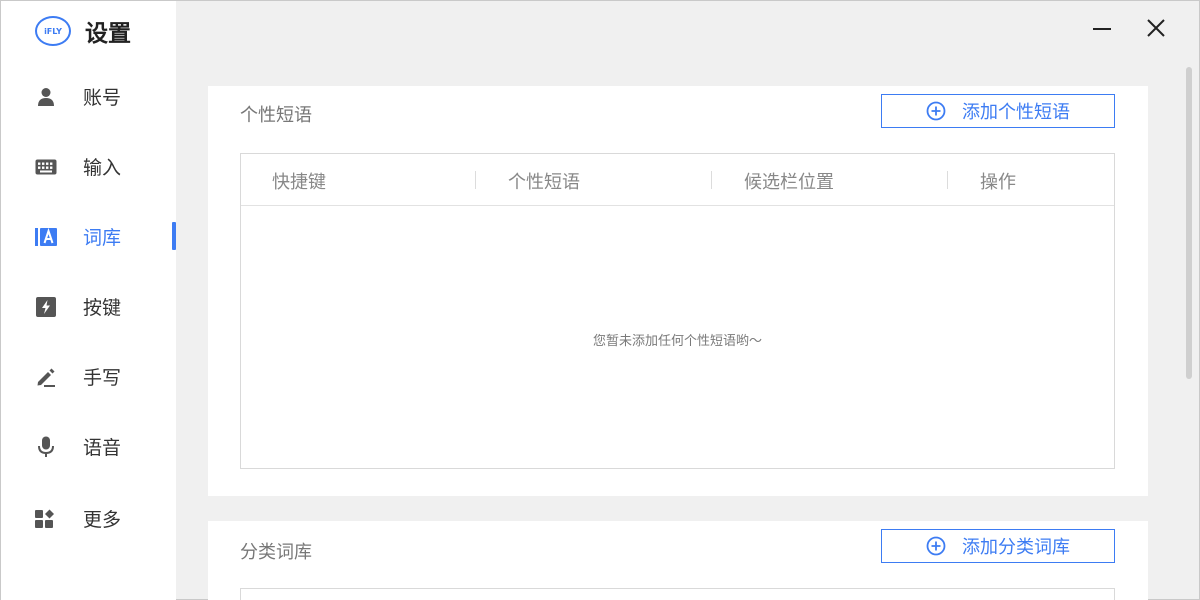  I want to click on column-header-phrase: 个性短语, so click(544, 182).